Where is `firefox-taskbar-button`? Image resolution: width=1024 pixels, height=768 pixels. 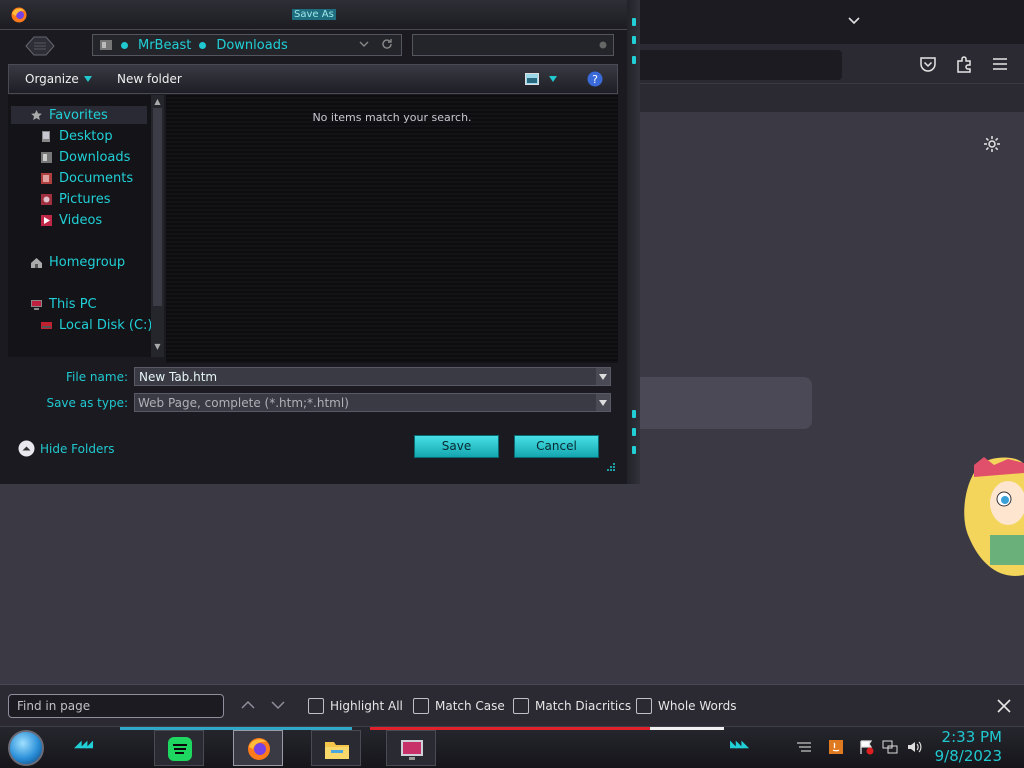
firefox-taskbar-button is located at coordinates (258, 748).